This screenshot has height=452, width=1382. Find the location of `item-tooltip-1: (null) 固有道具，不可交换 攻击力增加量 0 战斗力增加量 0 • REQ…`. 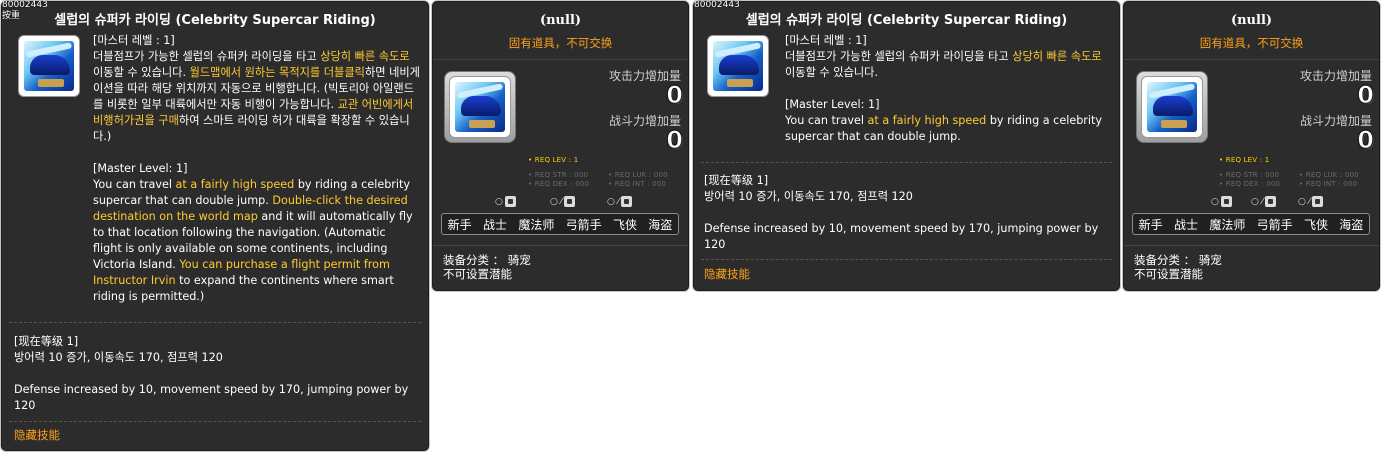

item-tooltip-1: (null) 固有道具，不可交换 攻击力增加量 0 战斗力增加量 0 • REQ… is located at coordinates (560, 146).